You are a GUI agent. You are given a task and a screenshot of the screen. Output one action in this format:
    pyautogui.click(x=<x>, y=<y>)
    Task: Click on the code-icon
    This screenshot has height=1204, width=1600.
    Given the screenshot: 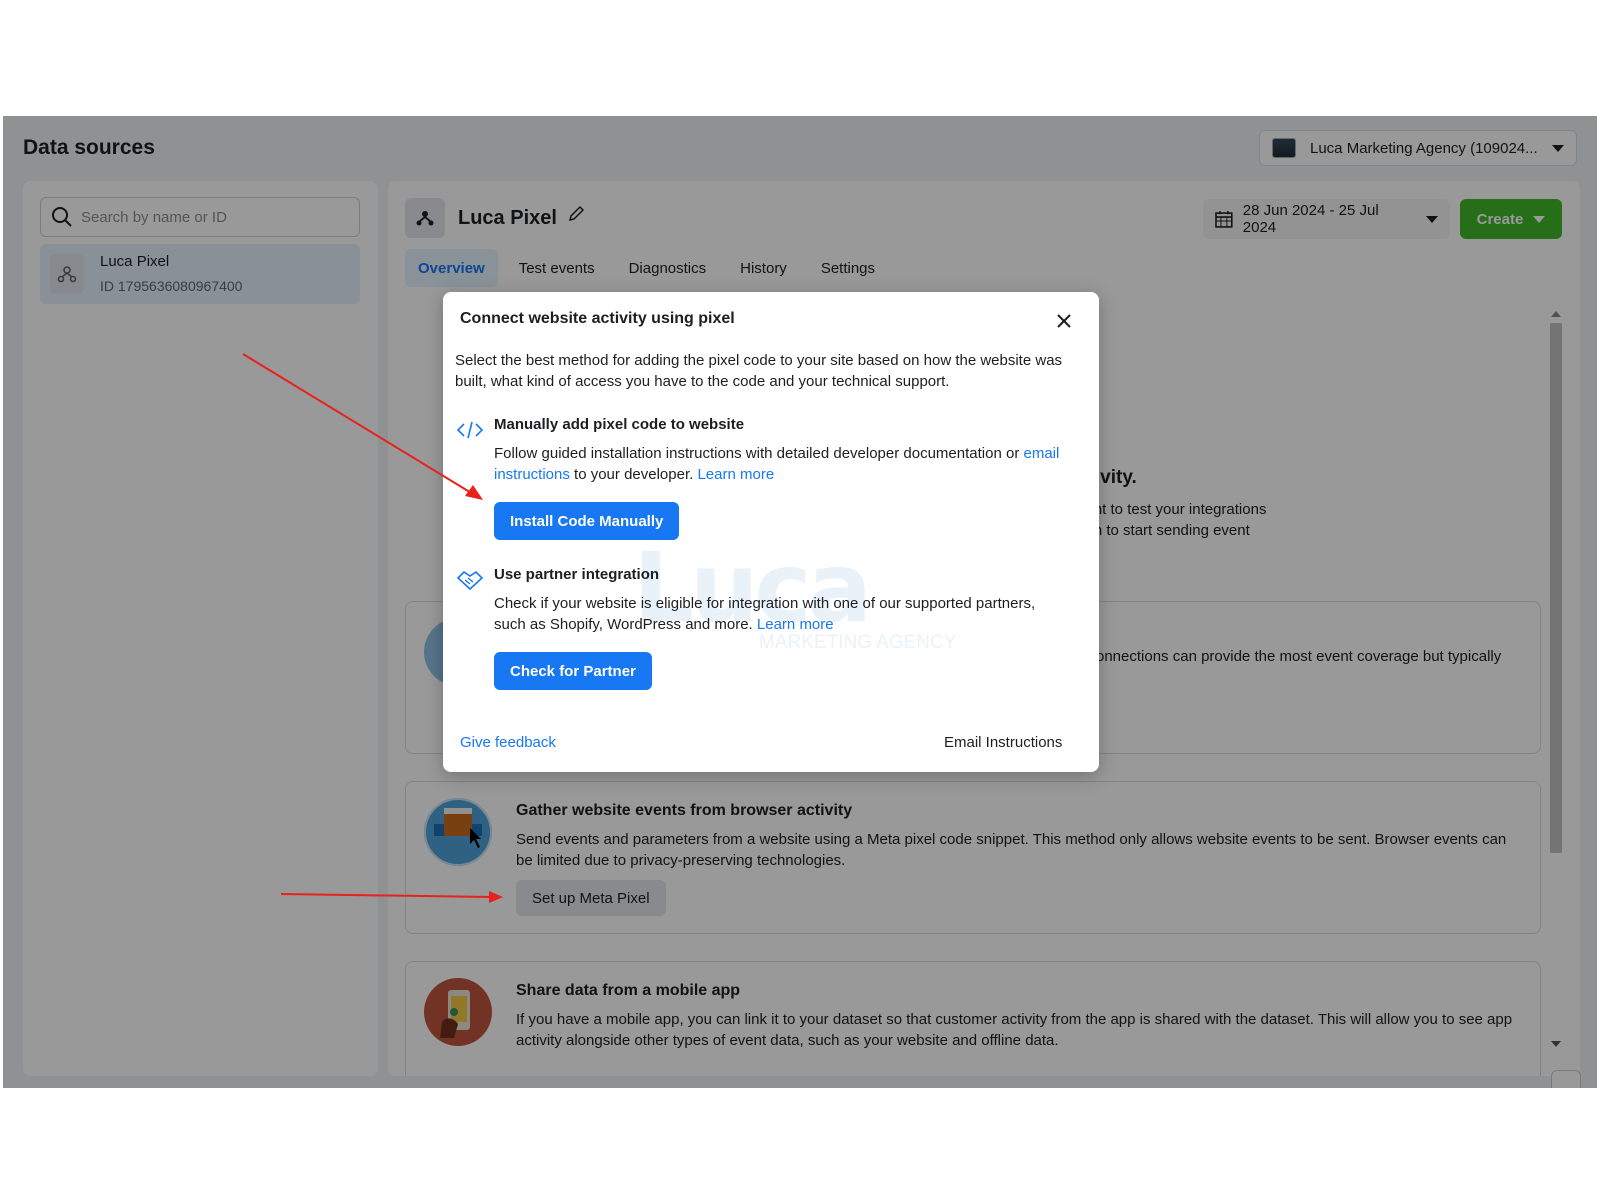 What is the action you would take?
    pyautogui.click(x=470, y=430)
    